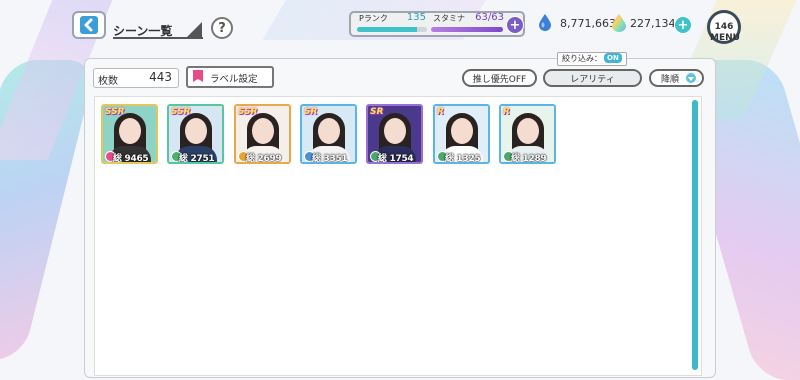  Describe the element at coordinates (619, 23) in the screenshot. I see `rainbow-gem-icon` at that location.